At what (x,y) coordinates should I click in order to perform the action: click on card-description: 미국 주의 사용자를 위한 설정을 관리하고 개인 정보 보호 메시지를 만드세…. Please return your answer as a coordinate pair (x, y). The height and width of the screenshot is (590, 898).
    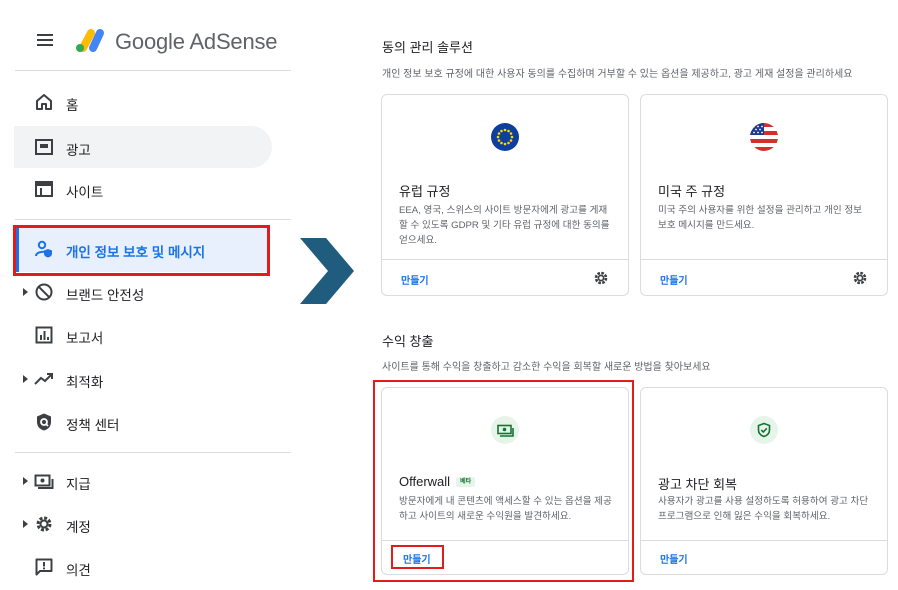
    Looking at the image, I should click on (760, 218).